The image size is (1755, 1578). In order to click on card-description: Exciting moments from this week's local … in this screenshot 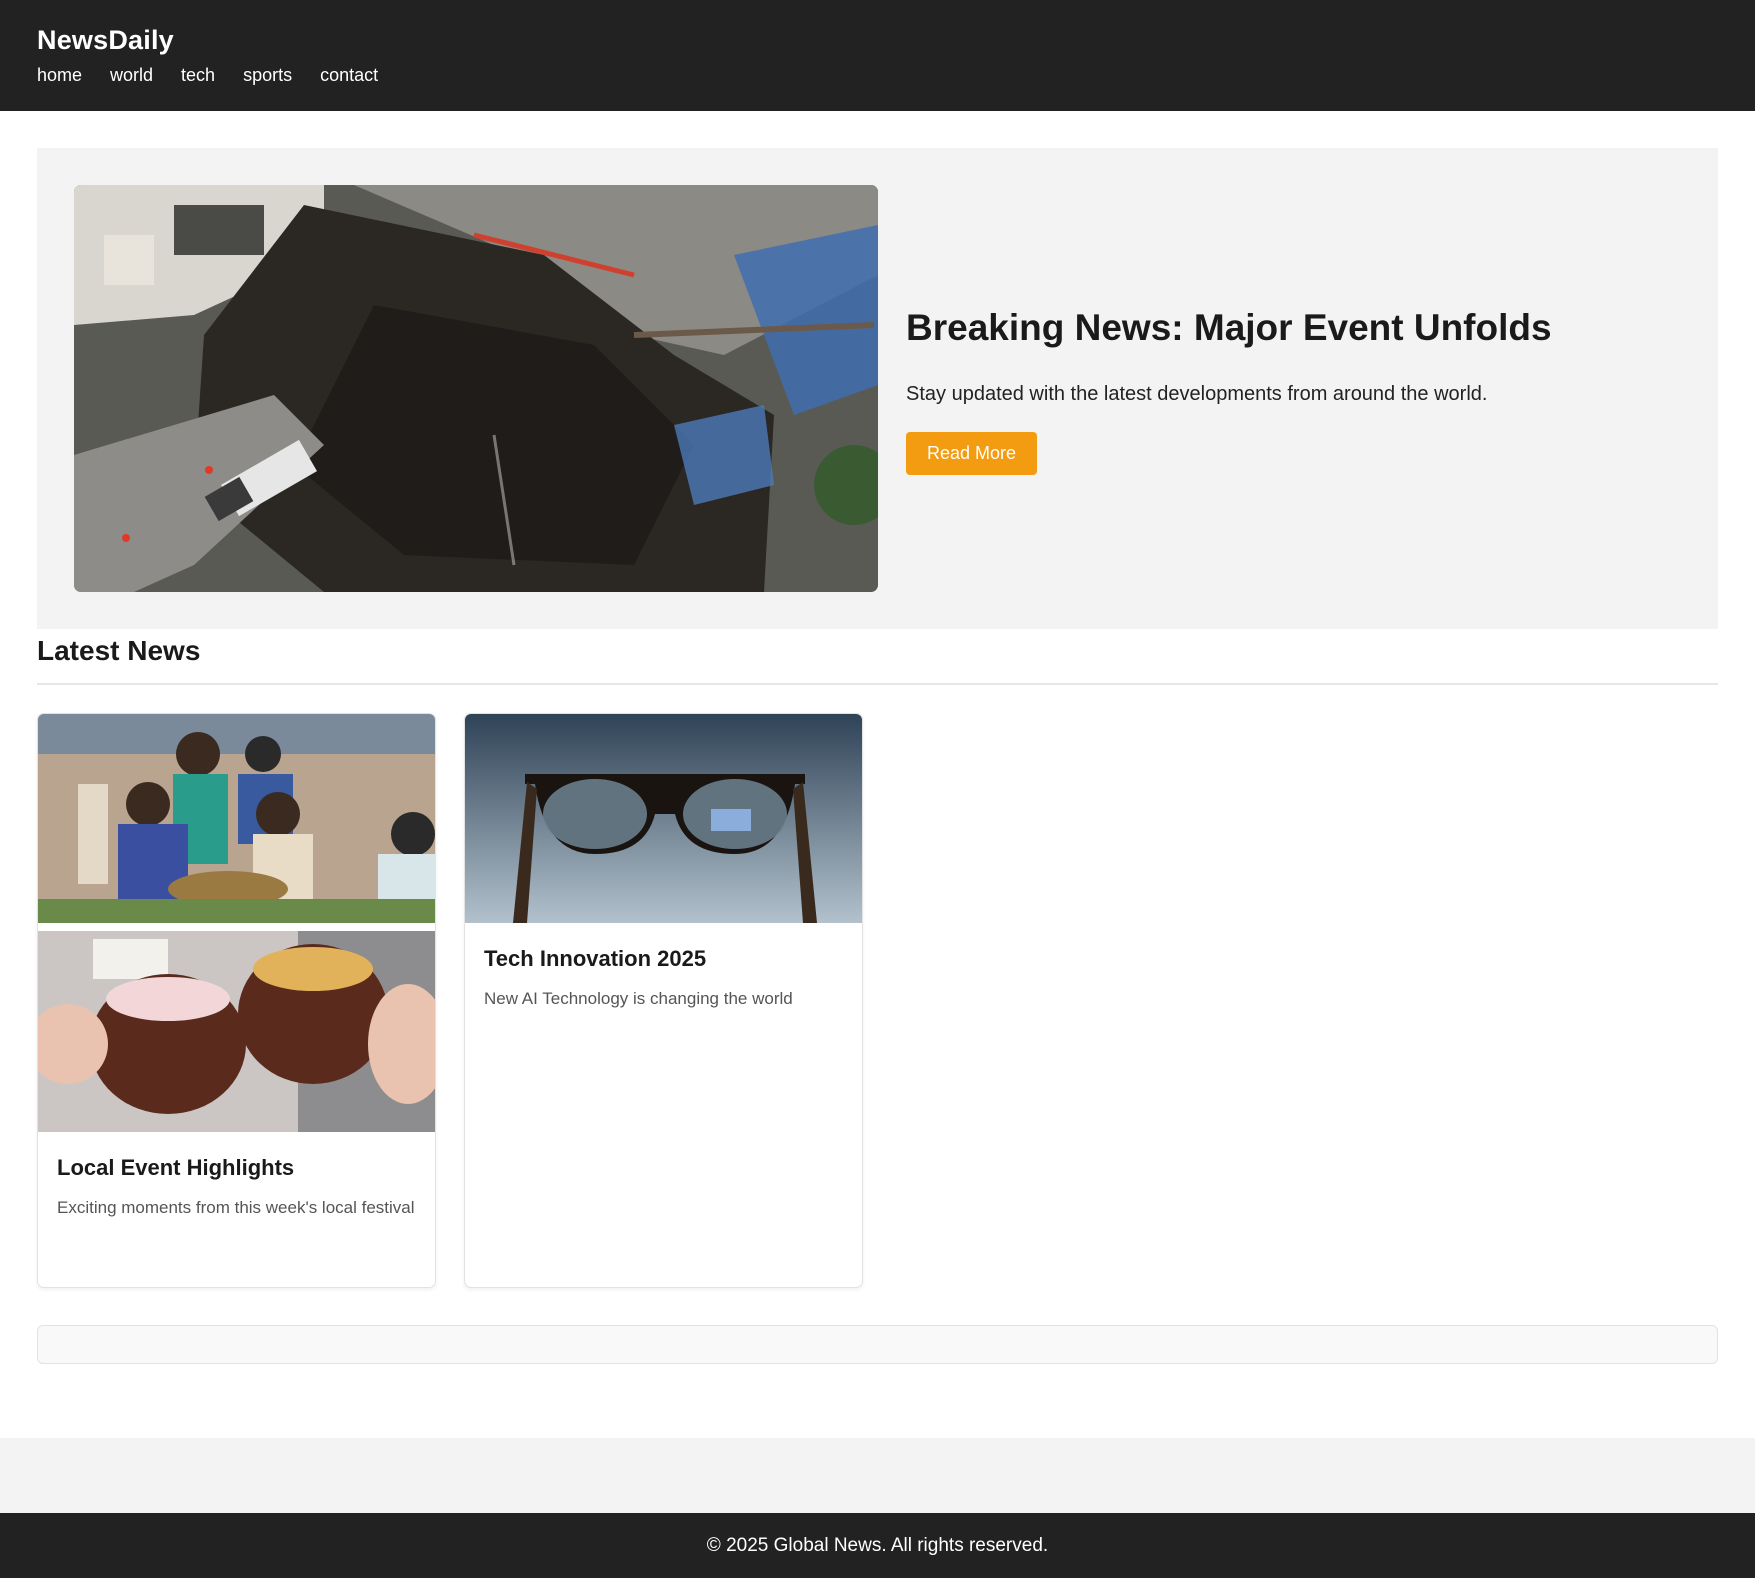, I will do `click(236, 1207)`.